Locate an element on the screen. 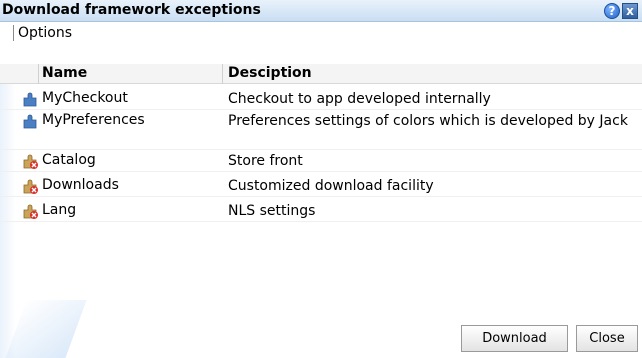  row-description: Checkout to app developed internally is located at coordinates (359, 99).